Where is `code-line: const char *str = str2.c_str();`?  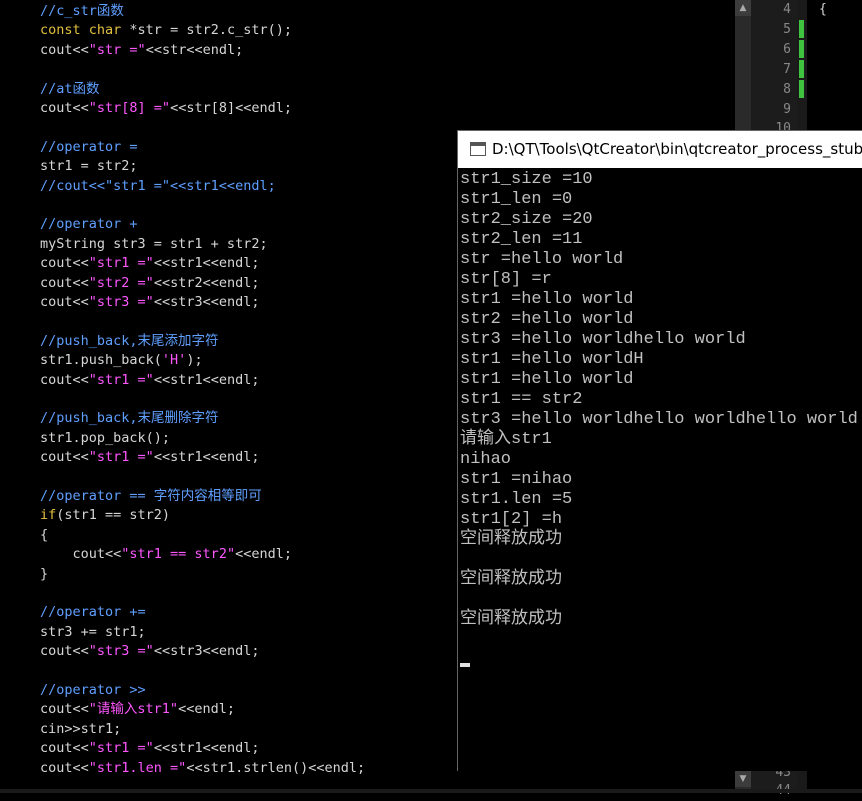 code-line: const char *str = str2.c_str(); is located at coordinates (166, 30).